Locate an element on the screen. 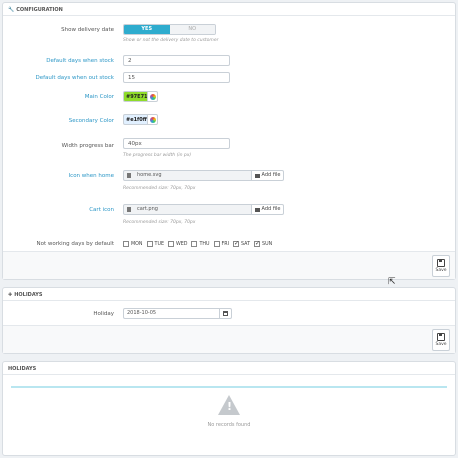 This screenshot has height=458, width=458. plus-icon: ✚ is located at coordinates (10, 295).